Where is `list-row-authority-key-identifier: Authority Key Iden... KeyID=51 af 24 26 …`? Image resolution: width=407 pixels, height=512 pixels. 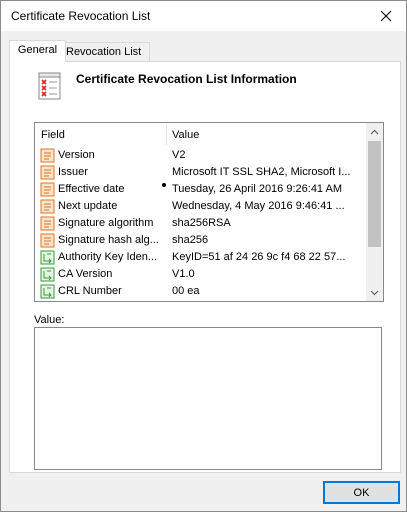 list-row-authority-key-identifier: Authority Key Iden... KeyID=51 af 24 26 … is located at coordinates (200, 257).